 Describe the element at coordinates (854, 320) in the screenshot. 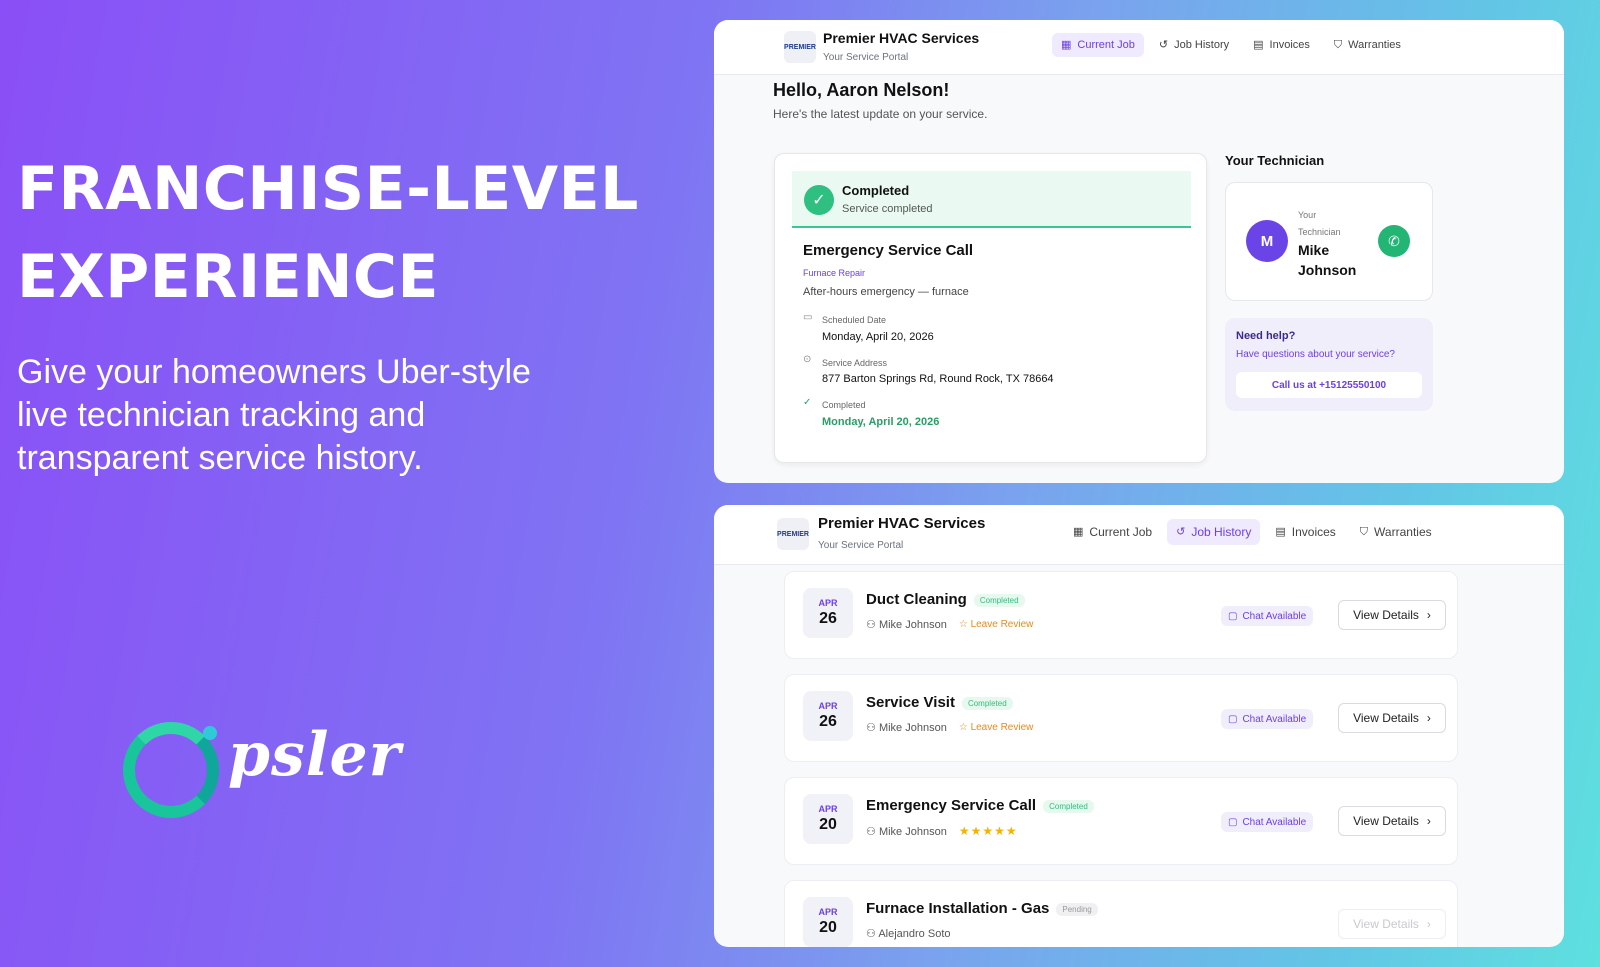

I see `scheduled-date-label: Scheduled Date` at that location.